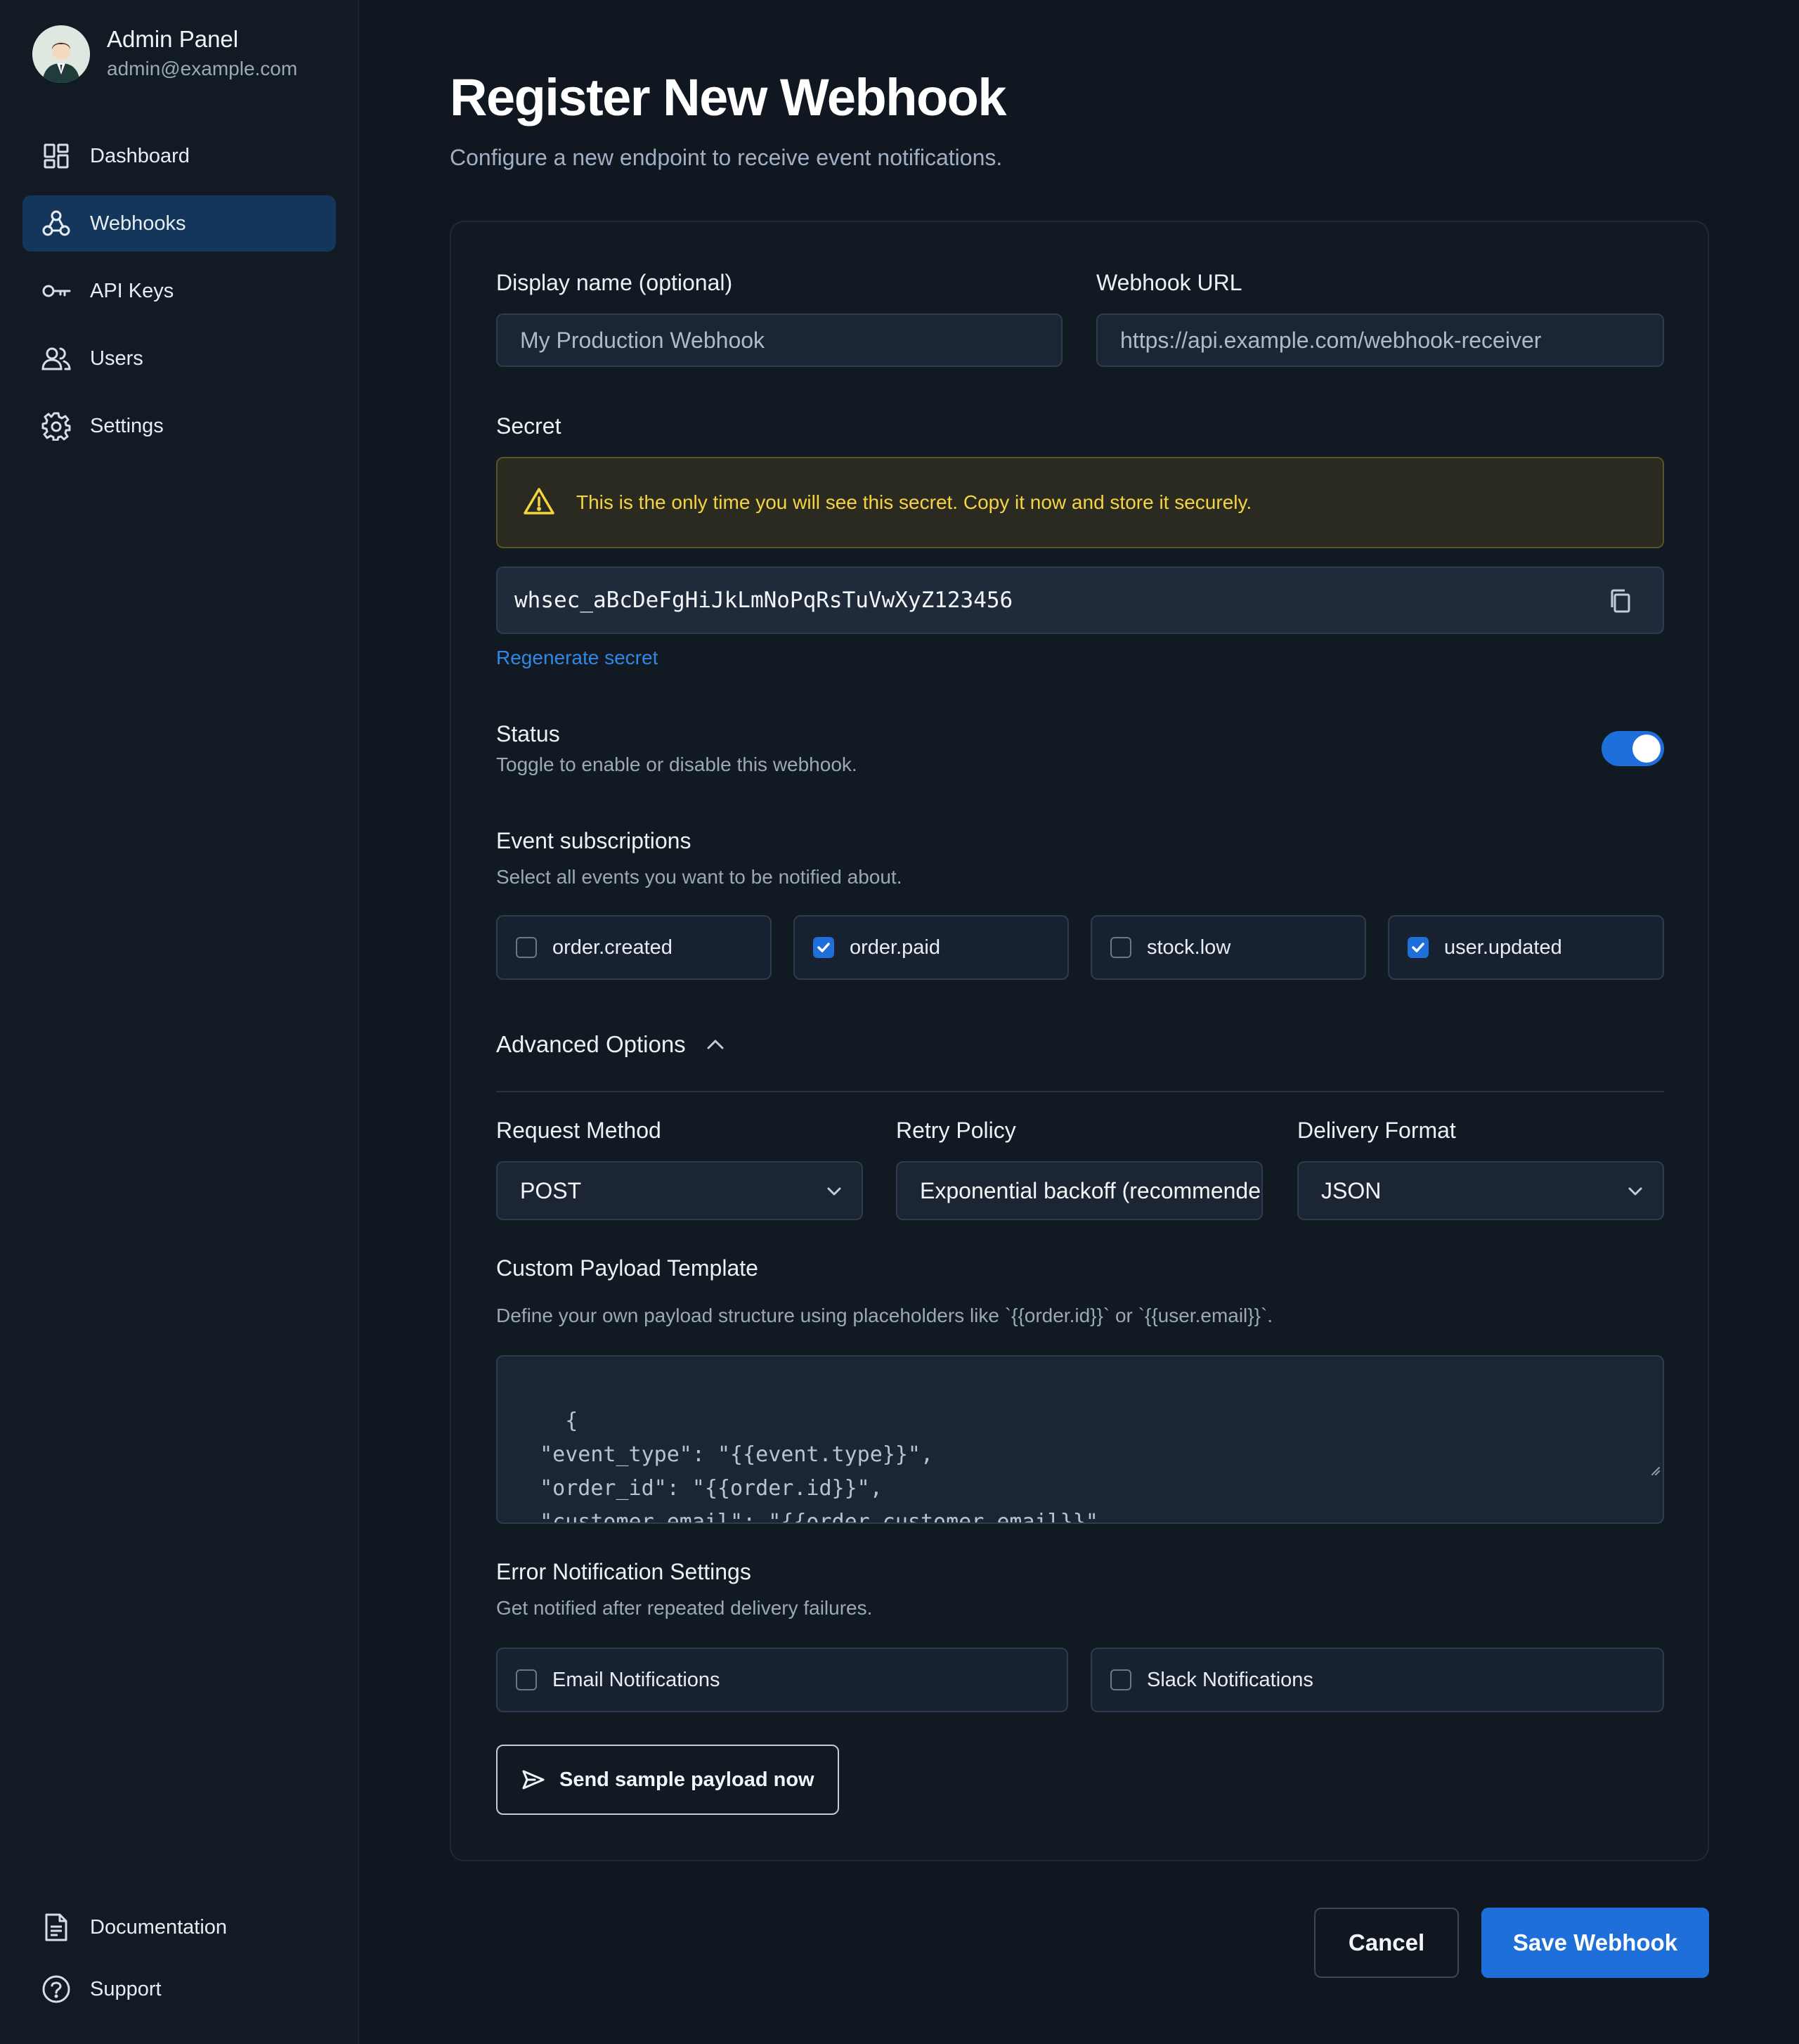  What do you see at coordinates (715, 1045) in the screenshot?
I see `chevron-up-icon` at bounding box center [715, 1045].